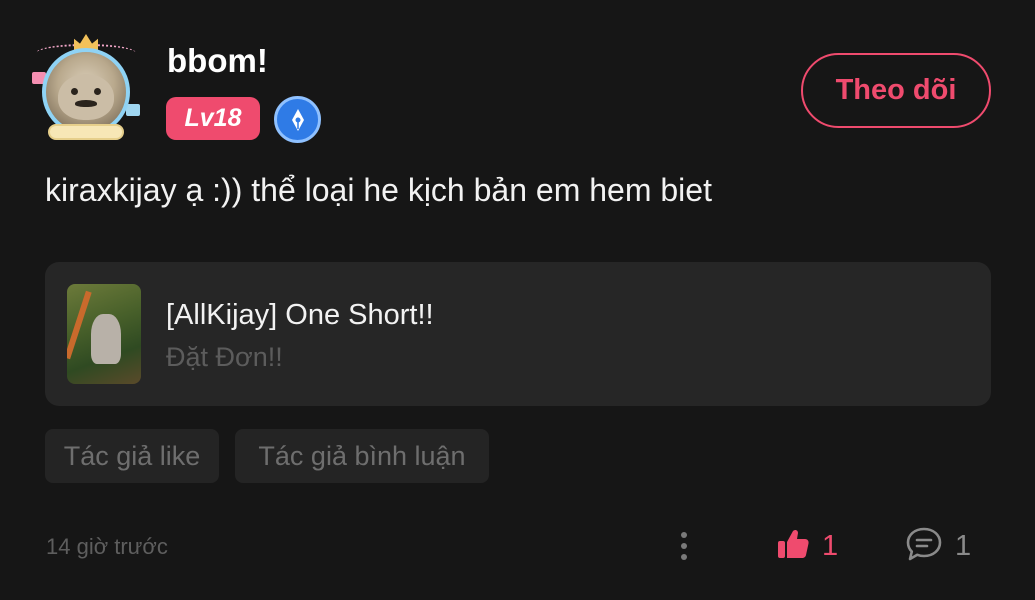  I want to click on tag-author-like: Tác giả like, so click(132, 456).